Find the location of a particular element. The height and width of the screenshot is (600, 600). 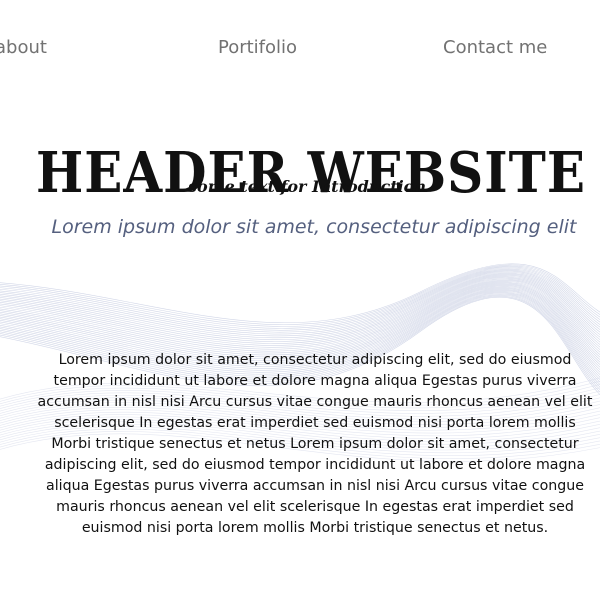

site-header-subtitle: some text for Introduction is located at coordinates (307, 186).